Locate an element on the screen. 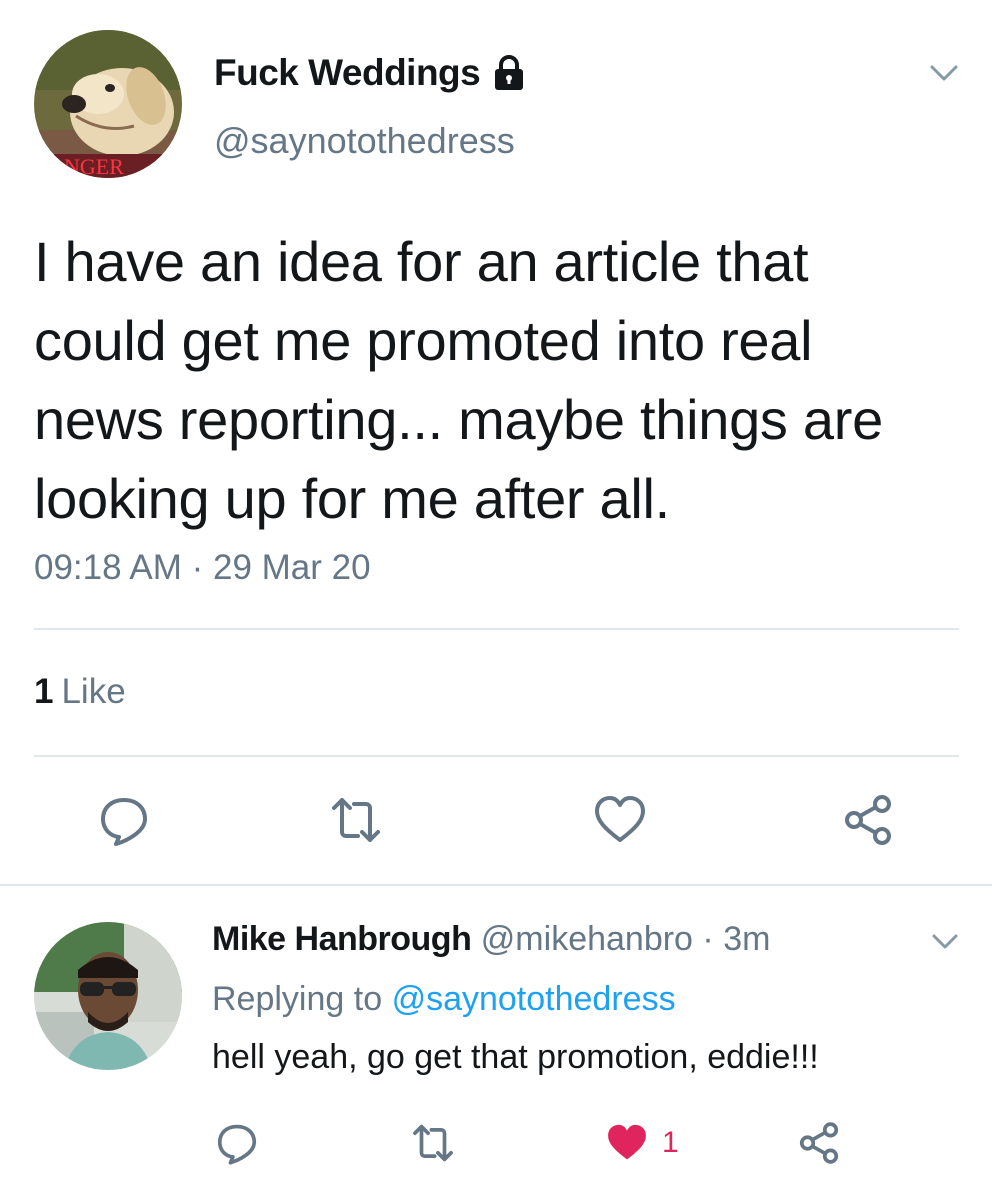  replying-label: Replying to is located at coordinates (297, 999).